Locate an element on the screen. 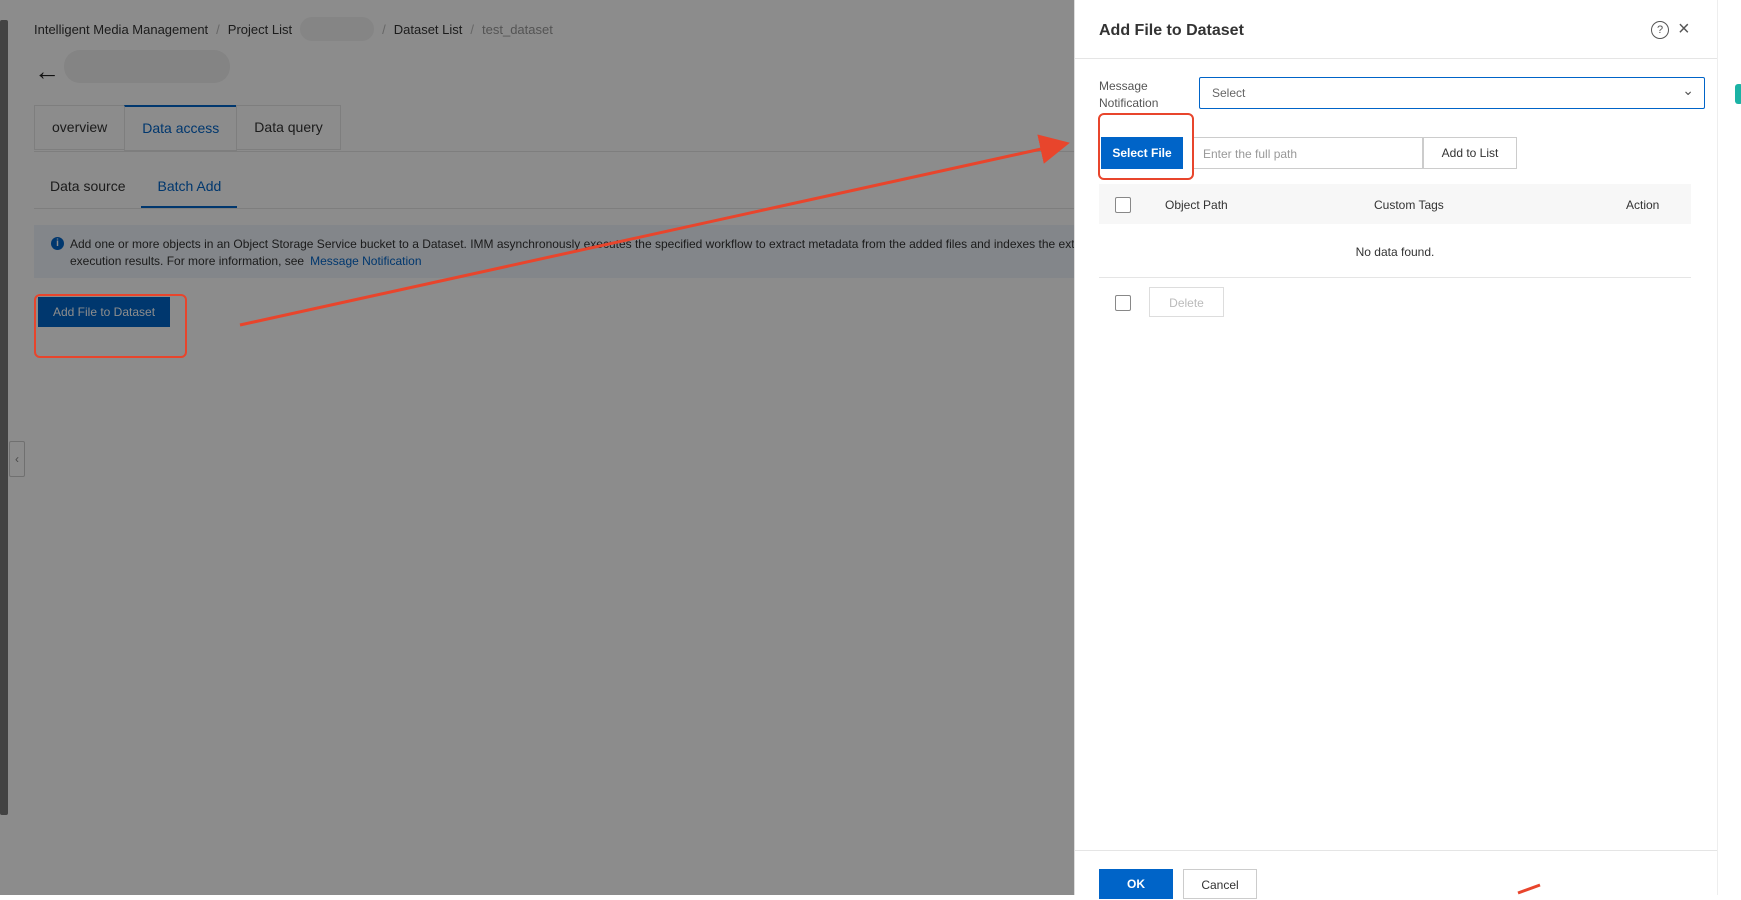  annotation-arrow-to-select-file is located at coordinates (654, 230).